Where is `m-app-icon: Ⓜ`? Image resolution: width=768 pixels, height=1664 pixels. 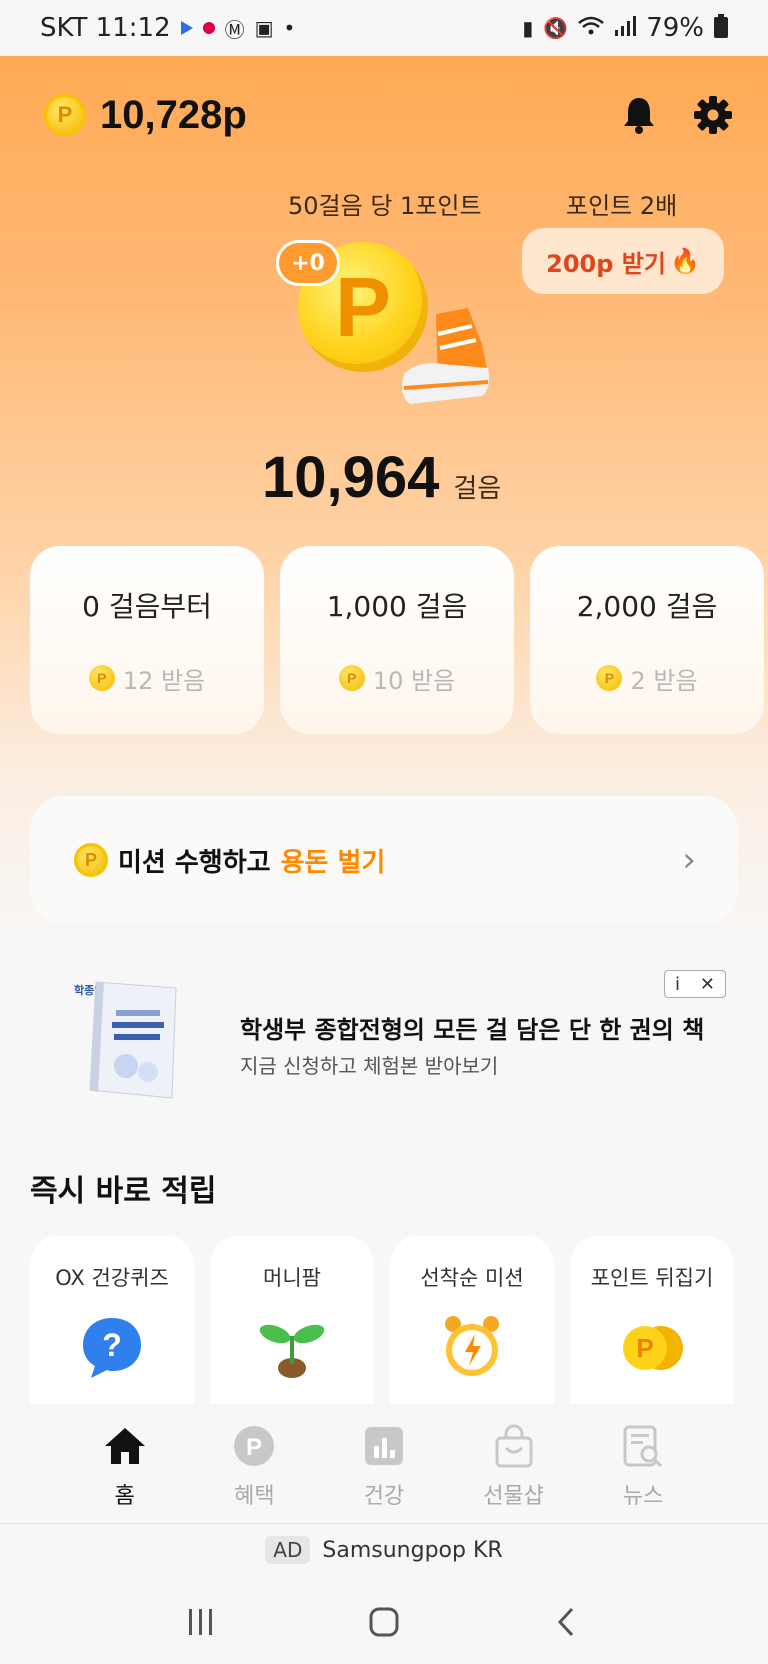 m-app-icon: Ⓜ is located at coordinates (234, 29).